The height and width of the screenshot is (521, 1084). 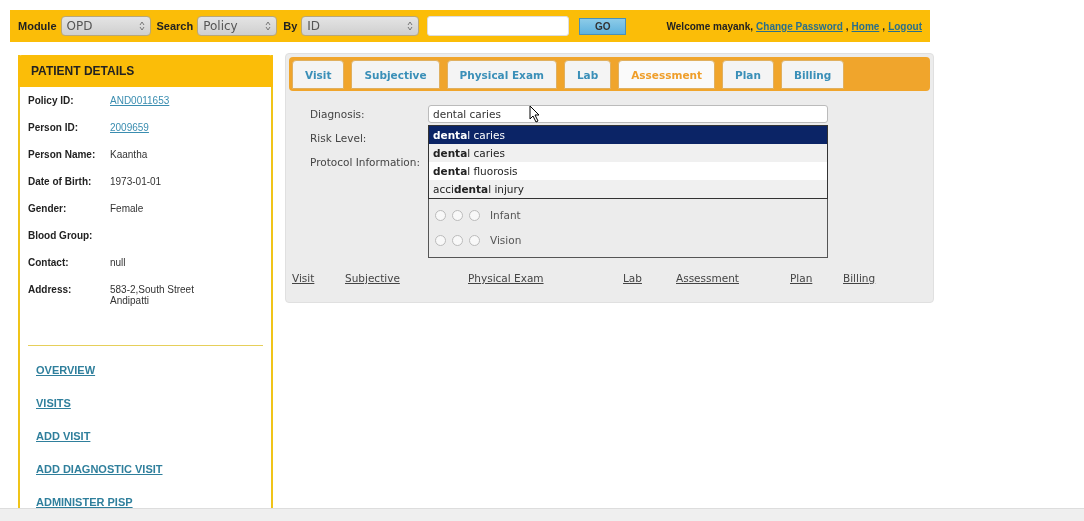 What do you see at coordinates (237, 26) in the screenshot?
I see `search-select: Policy` at bounding box center [237, 26].